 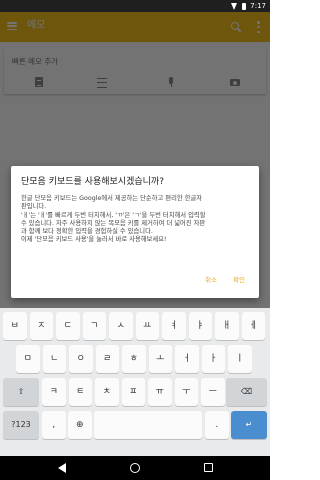 I want to click on navigation-bar, so click(x=135, y=468).